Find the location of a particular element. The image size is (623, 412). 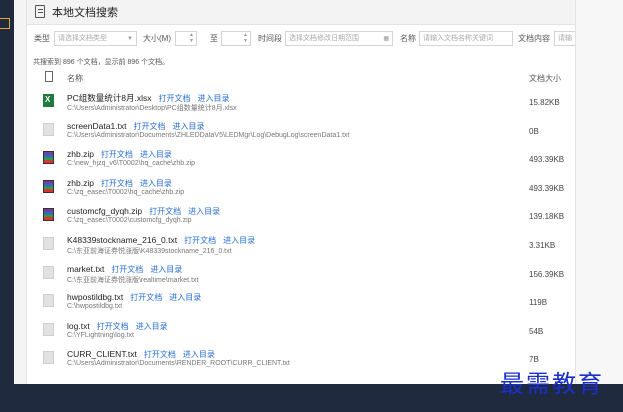

name-input: 请输入文档名称关键词 is located at coordinates (466, 38).